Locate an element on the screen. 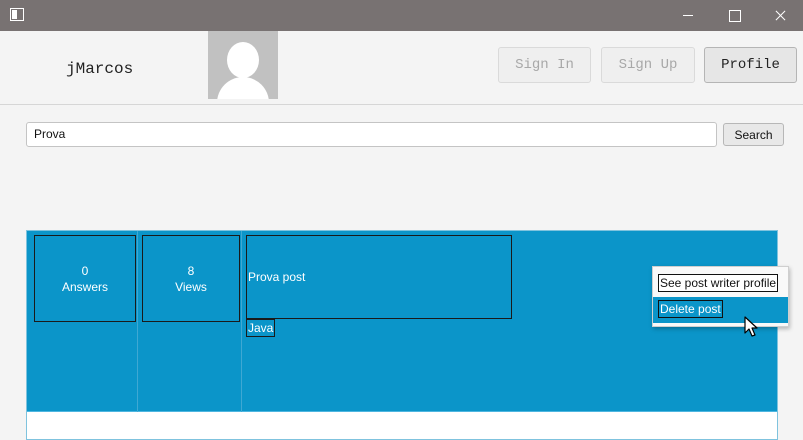 The width and height of the screenshot is (803, 440). username-label: jMarcos is located at coordinates (100, 69).